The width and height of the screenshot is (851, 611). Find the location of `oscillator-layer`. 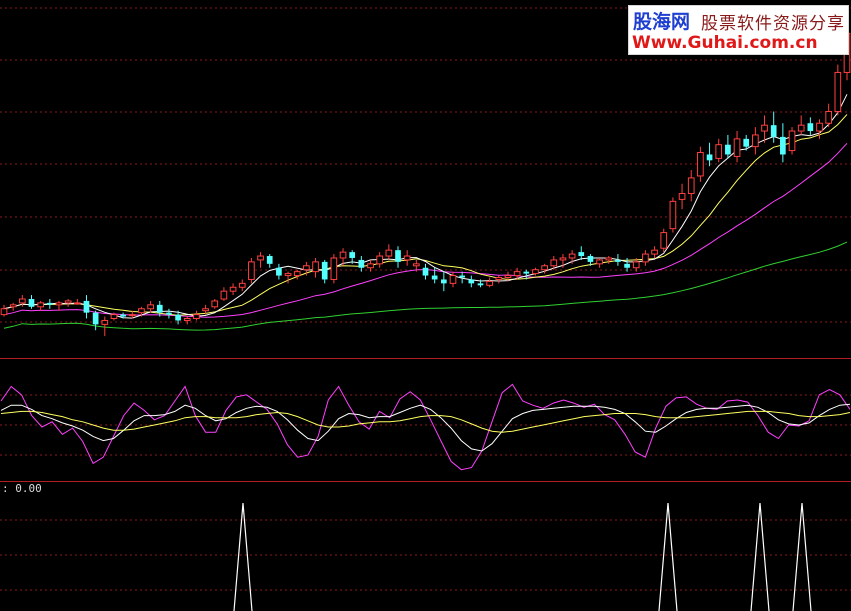

oscillator-layer is located at coordinates (425, 427).